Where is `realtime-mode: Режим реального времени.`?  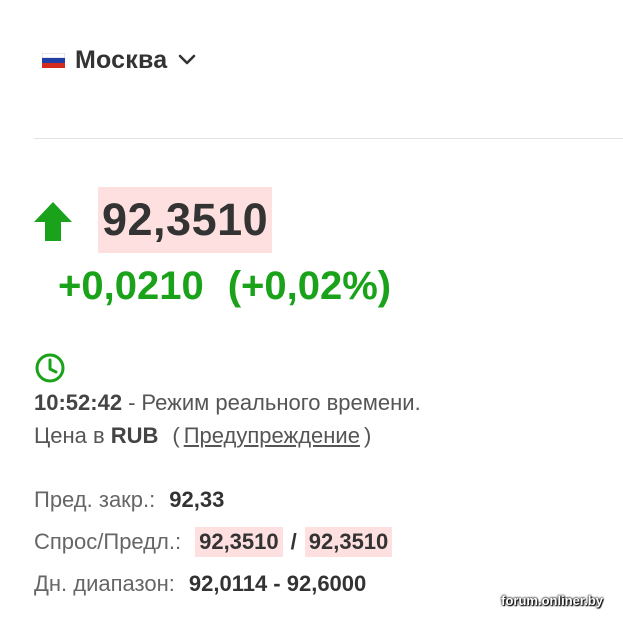 realtime-mode: Режим реального времени. is located at coordinates (281, 402).